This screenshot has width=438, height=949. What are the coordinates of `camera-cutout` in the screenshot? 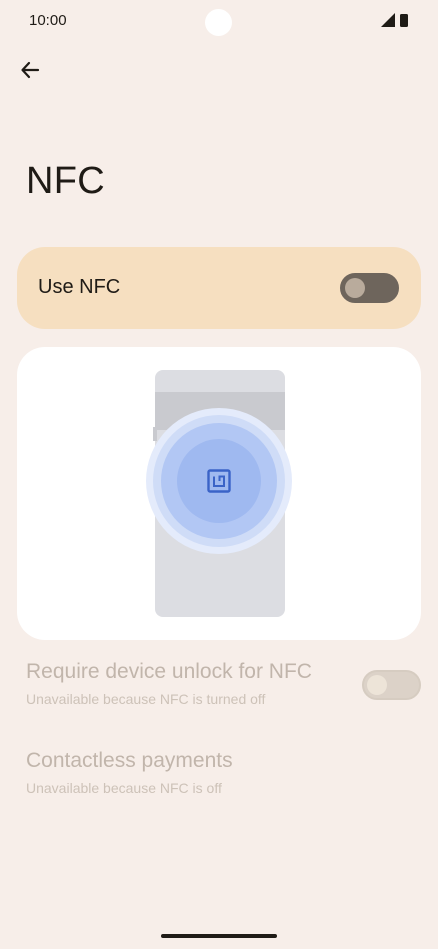 It's located at (218, 22).